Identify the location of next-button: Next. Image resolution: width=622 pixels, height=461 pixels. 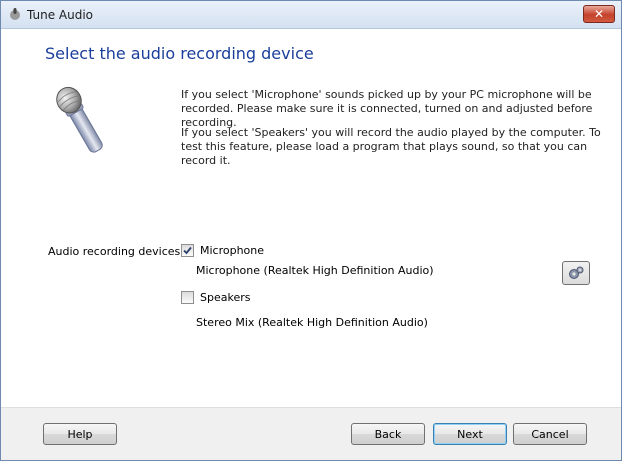
(470, 434).